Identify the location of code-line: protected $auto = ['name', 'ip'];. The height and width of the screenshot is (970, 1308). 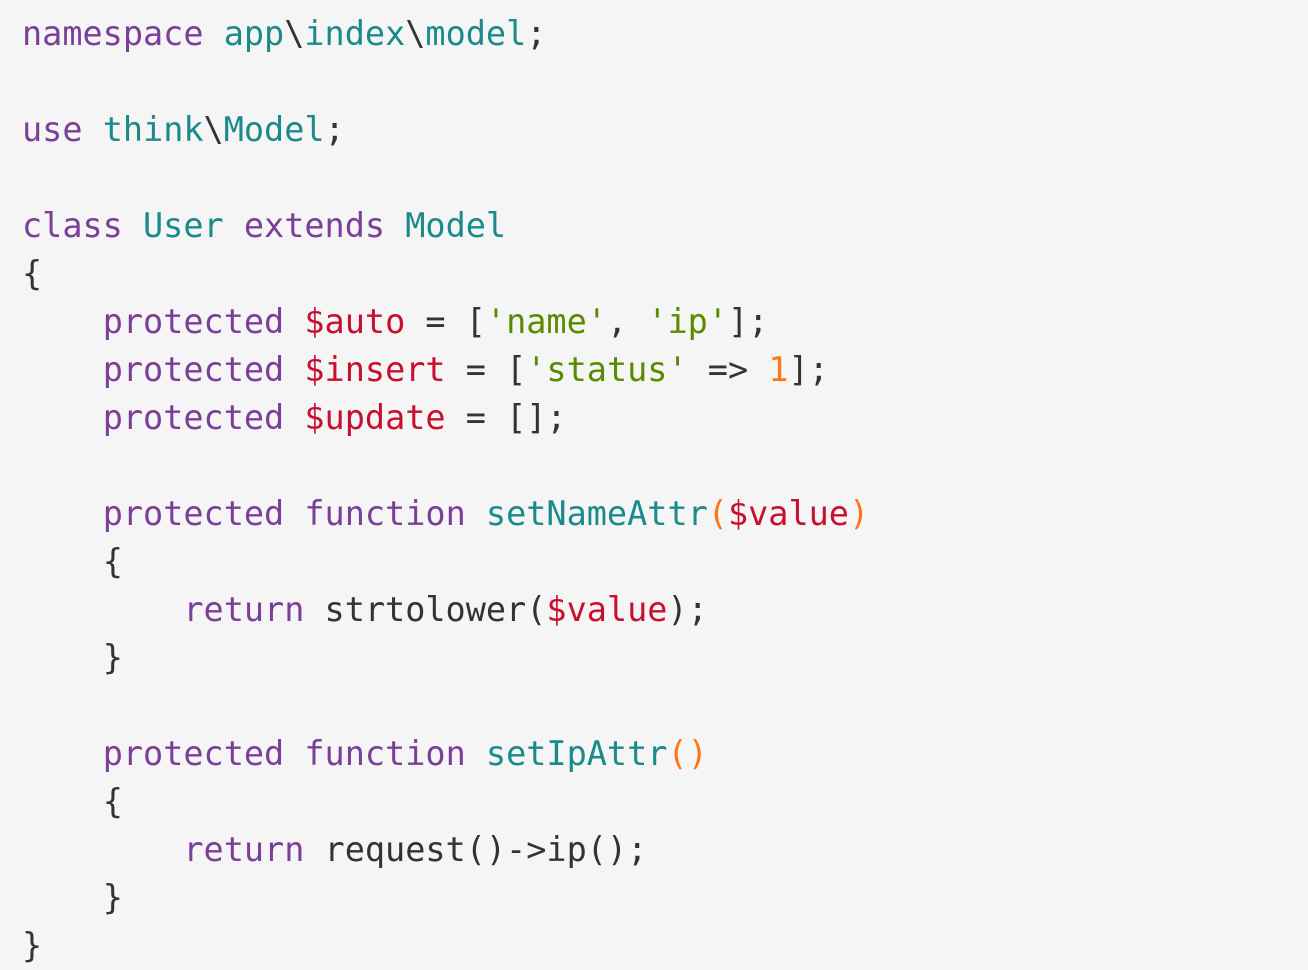
(665, 322).